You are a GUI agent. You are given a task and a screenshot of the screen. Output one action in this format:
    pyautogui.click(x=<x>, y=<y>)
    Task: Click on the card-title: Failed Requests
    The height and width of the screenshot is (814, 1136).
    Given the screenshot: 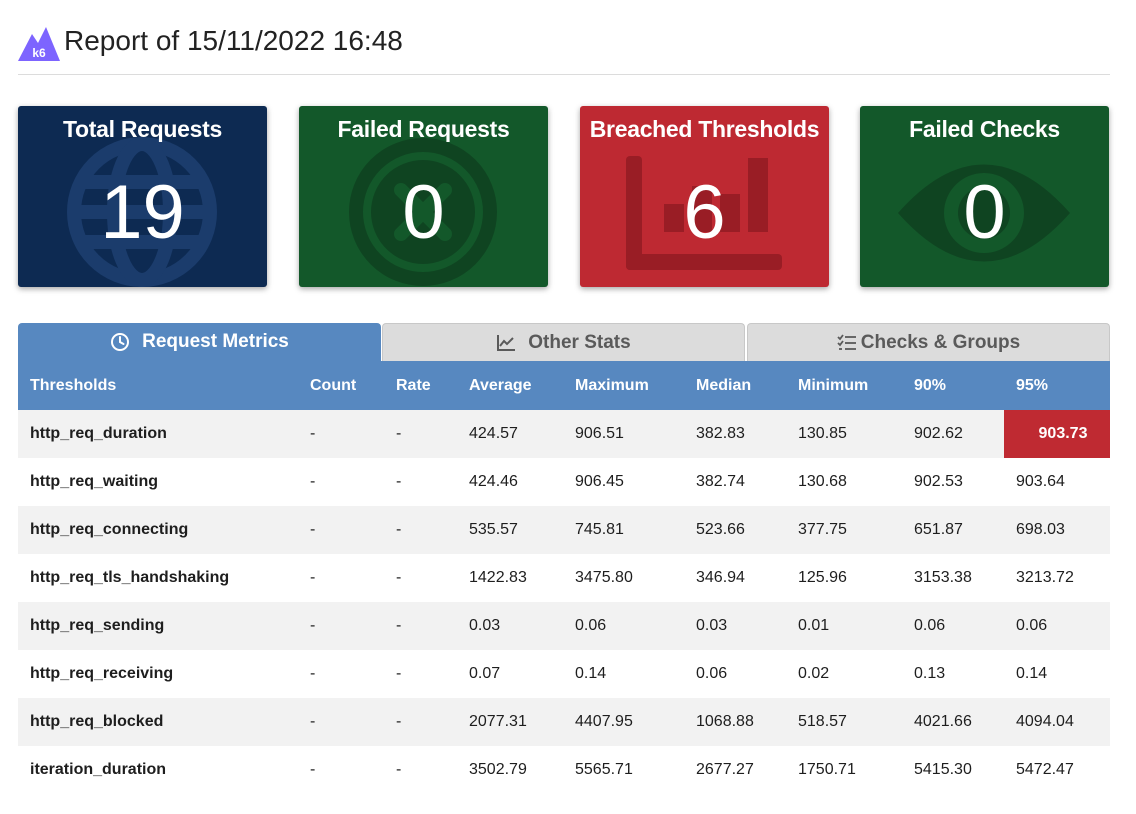 What is the action you would take?
    pyautogui.click(x=423, y=129)
    